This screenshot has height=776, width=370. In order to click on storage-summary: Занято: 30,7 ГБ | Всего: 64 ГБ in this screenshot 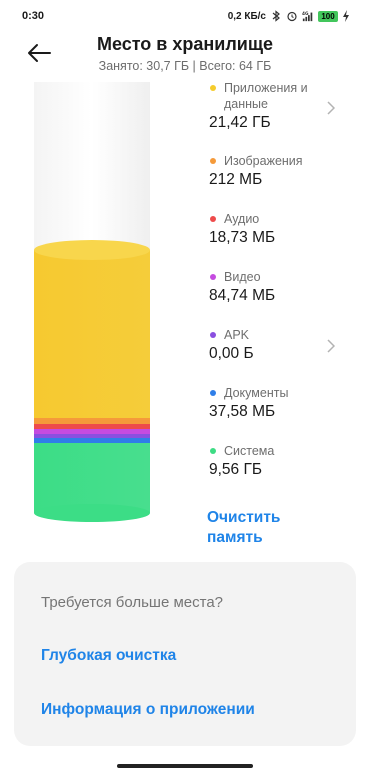, I will do `click(185, 66)`.